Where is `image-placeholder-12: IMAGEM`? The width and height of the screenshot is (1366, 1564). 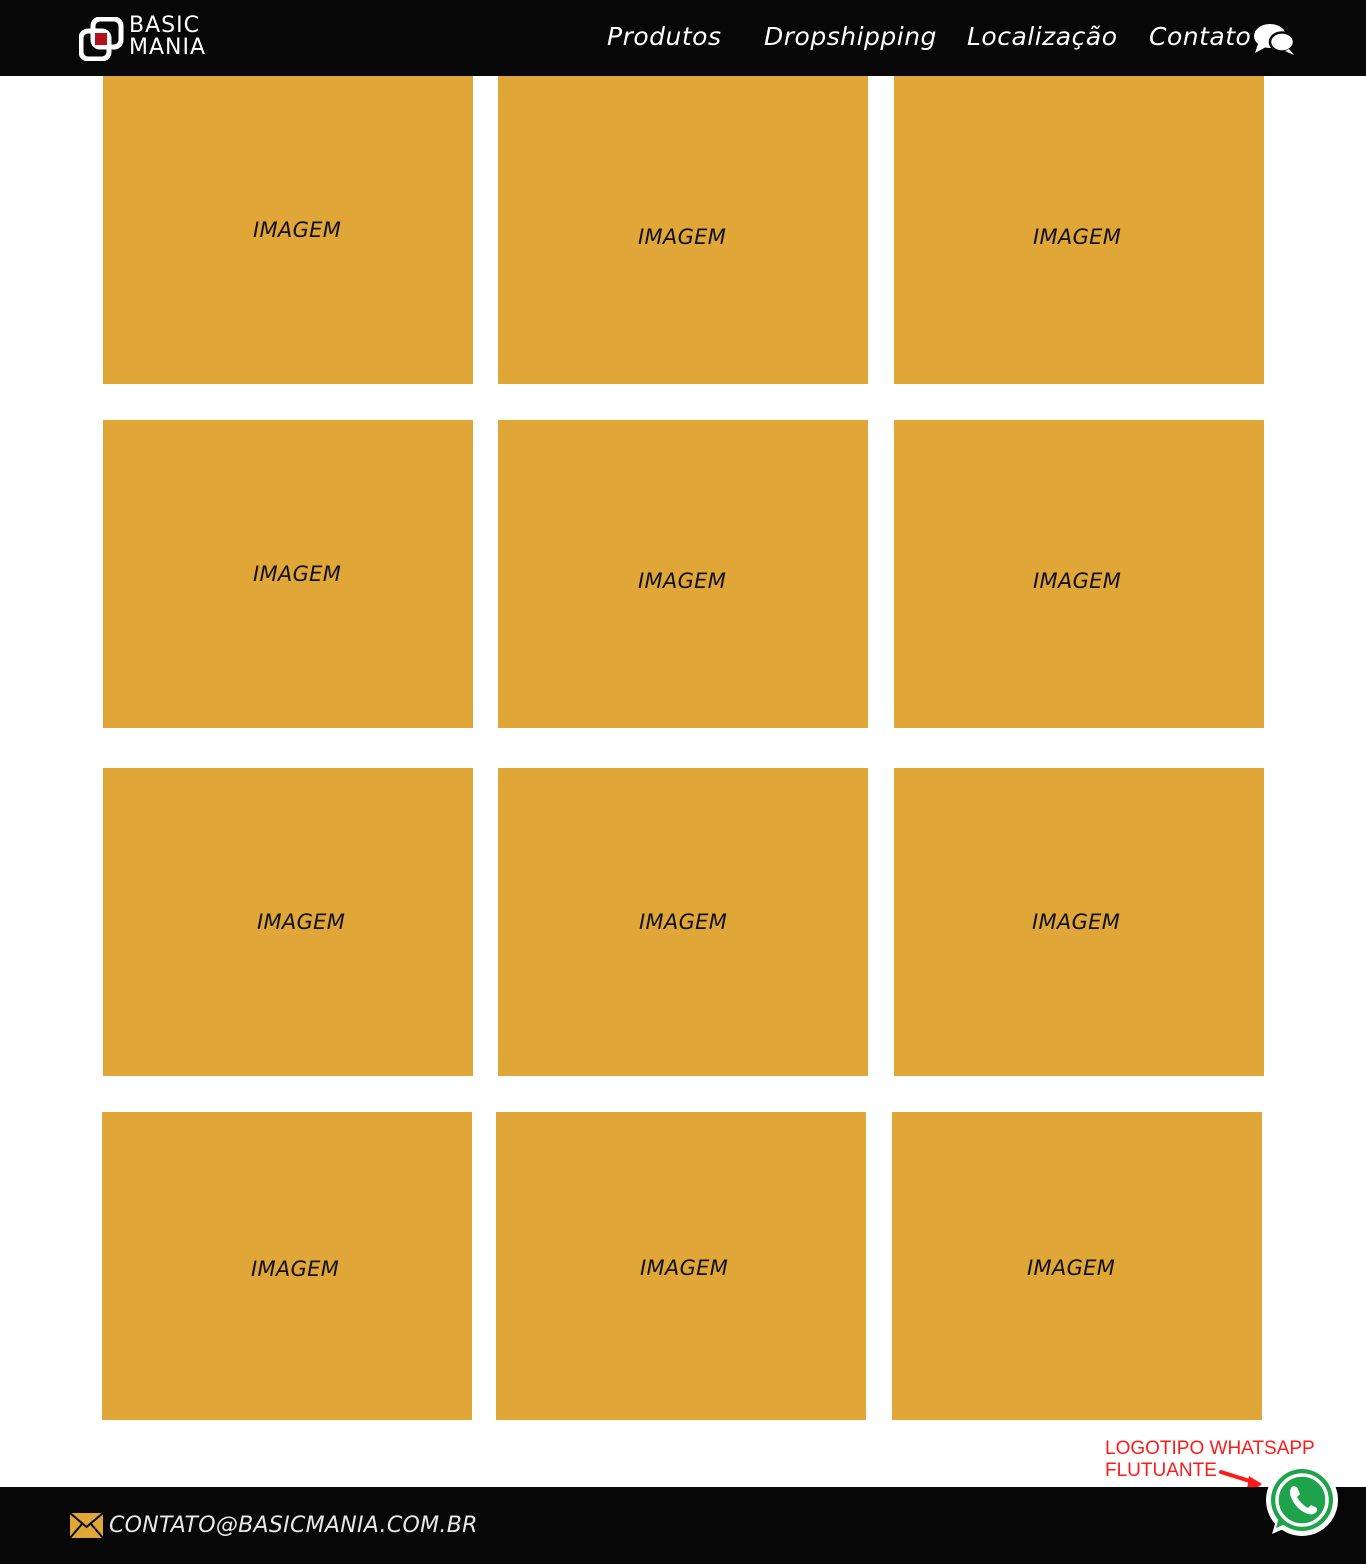 image-placeholder-12: IMAGEM is located at coordinates (1077, 1266).